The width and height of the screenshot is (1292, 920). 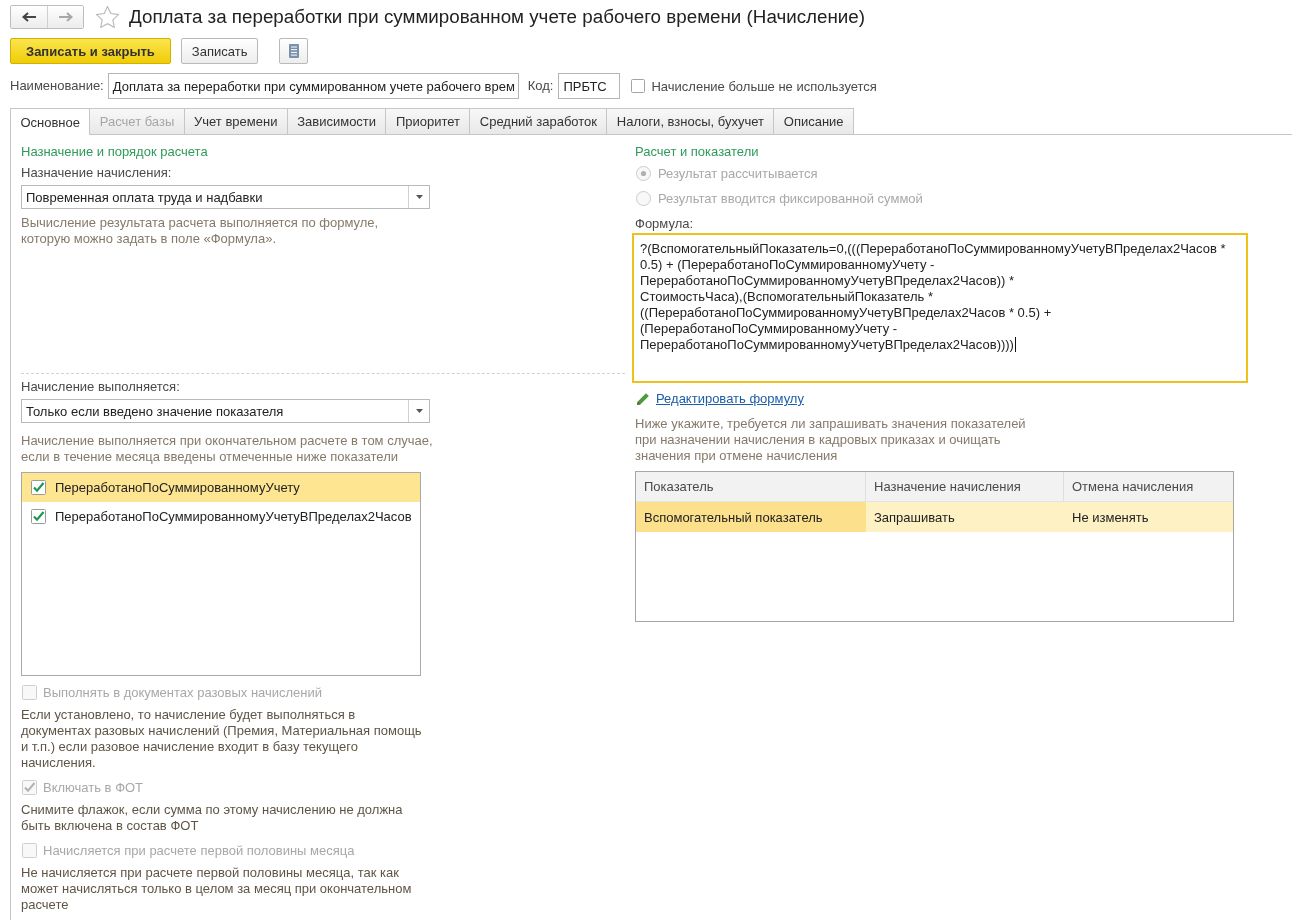 I want to click on table-cell-text: Не изменять, so click(x=1110, y=517).